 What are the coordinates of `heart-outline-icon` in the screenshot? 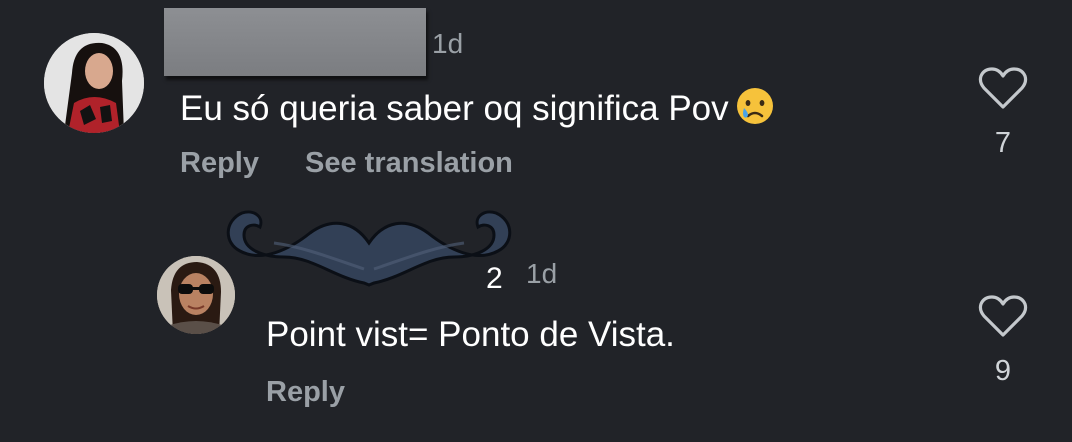 It's located at (1003, 88).